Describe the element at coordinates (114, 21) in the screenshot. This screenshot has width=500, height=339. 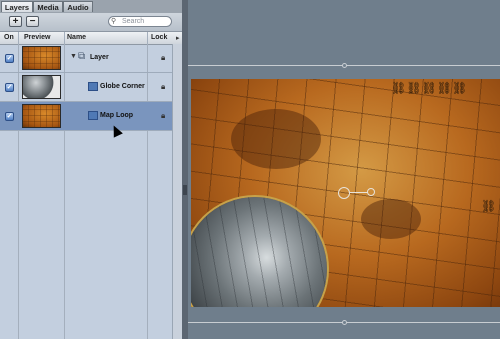
I see `search-icon: ⚲` at that location.